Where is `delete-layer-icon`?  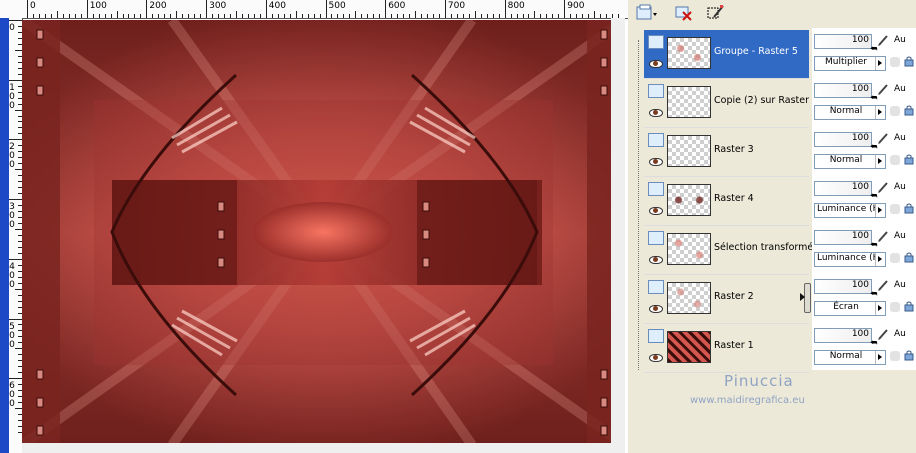 delete-layer-icon is located at coordinates (684, 13).